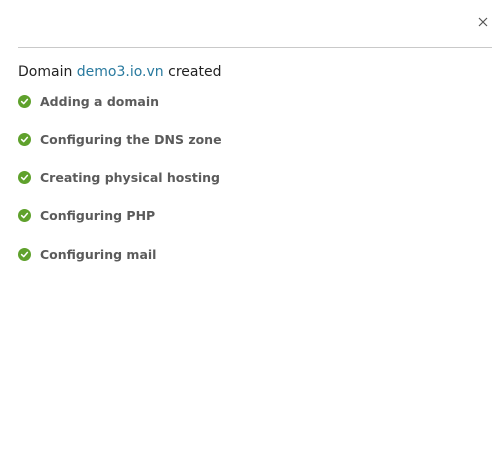 Image resolution: width=504 pixels, height=462 pixels. I want to click on step-item: Configuring the DNS zone, so click(120, 139).